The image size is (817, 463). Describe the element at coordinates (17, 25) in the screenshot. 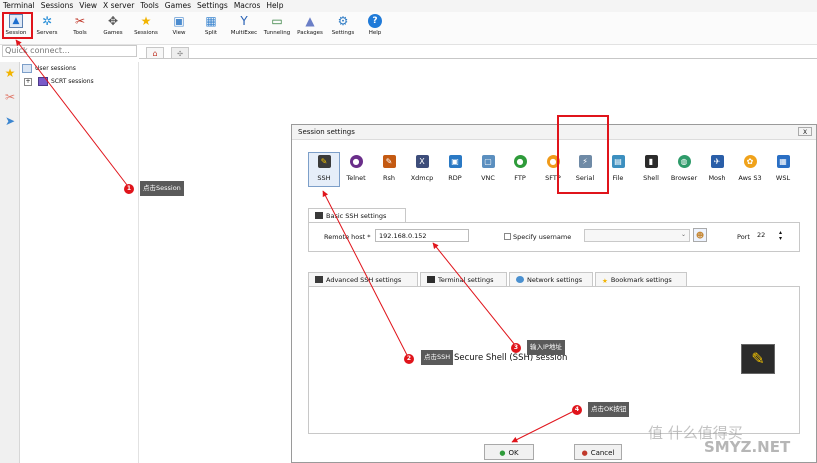

I see `highlight-session-button` at that location.